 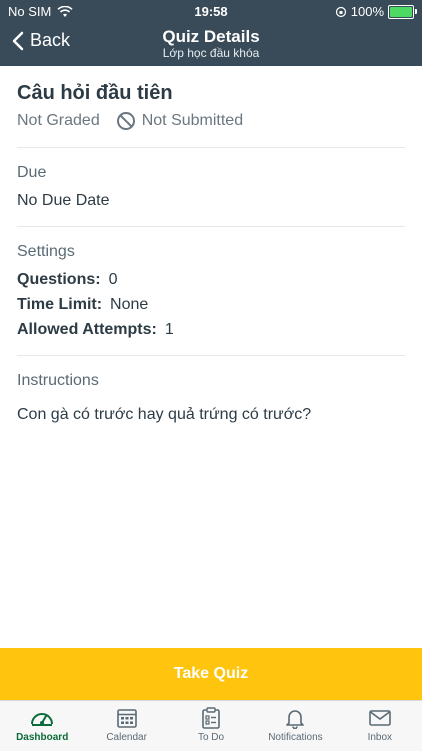 I want to click on due-label: Due, so click(x=32, y=172).